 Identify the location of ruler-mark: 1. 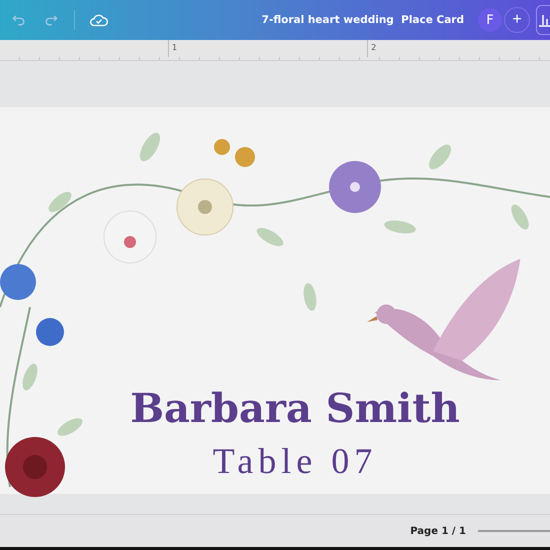
(173, 48).